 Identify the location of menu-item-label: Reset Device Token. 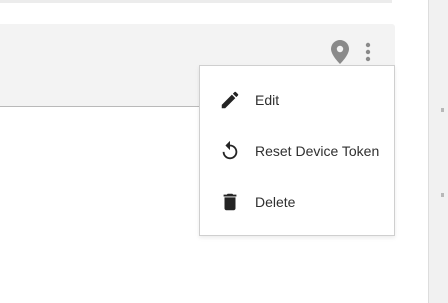
(317, 151).